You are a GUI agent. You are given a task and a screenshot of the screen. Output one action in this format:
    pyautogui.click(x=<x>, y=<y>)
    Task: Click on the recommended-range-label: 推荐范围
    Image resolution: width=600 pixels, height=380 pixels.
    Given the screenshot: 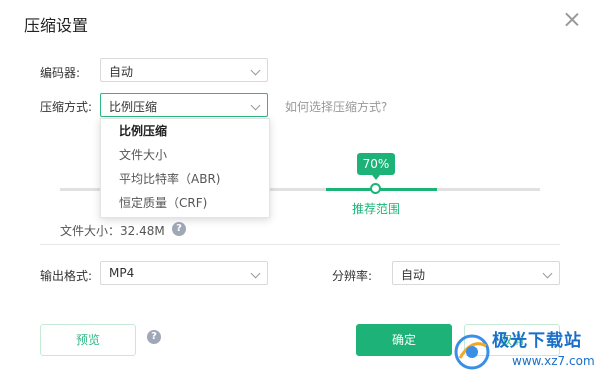 What is the action you would take?
    pyautogui.click(x=376, y=209)
    